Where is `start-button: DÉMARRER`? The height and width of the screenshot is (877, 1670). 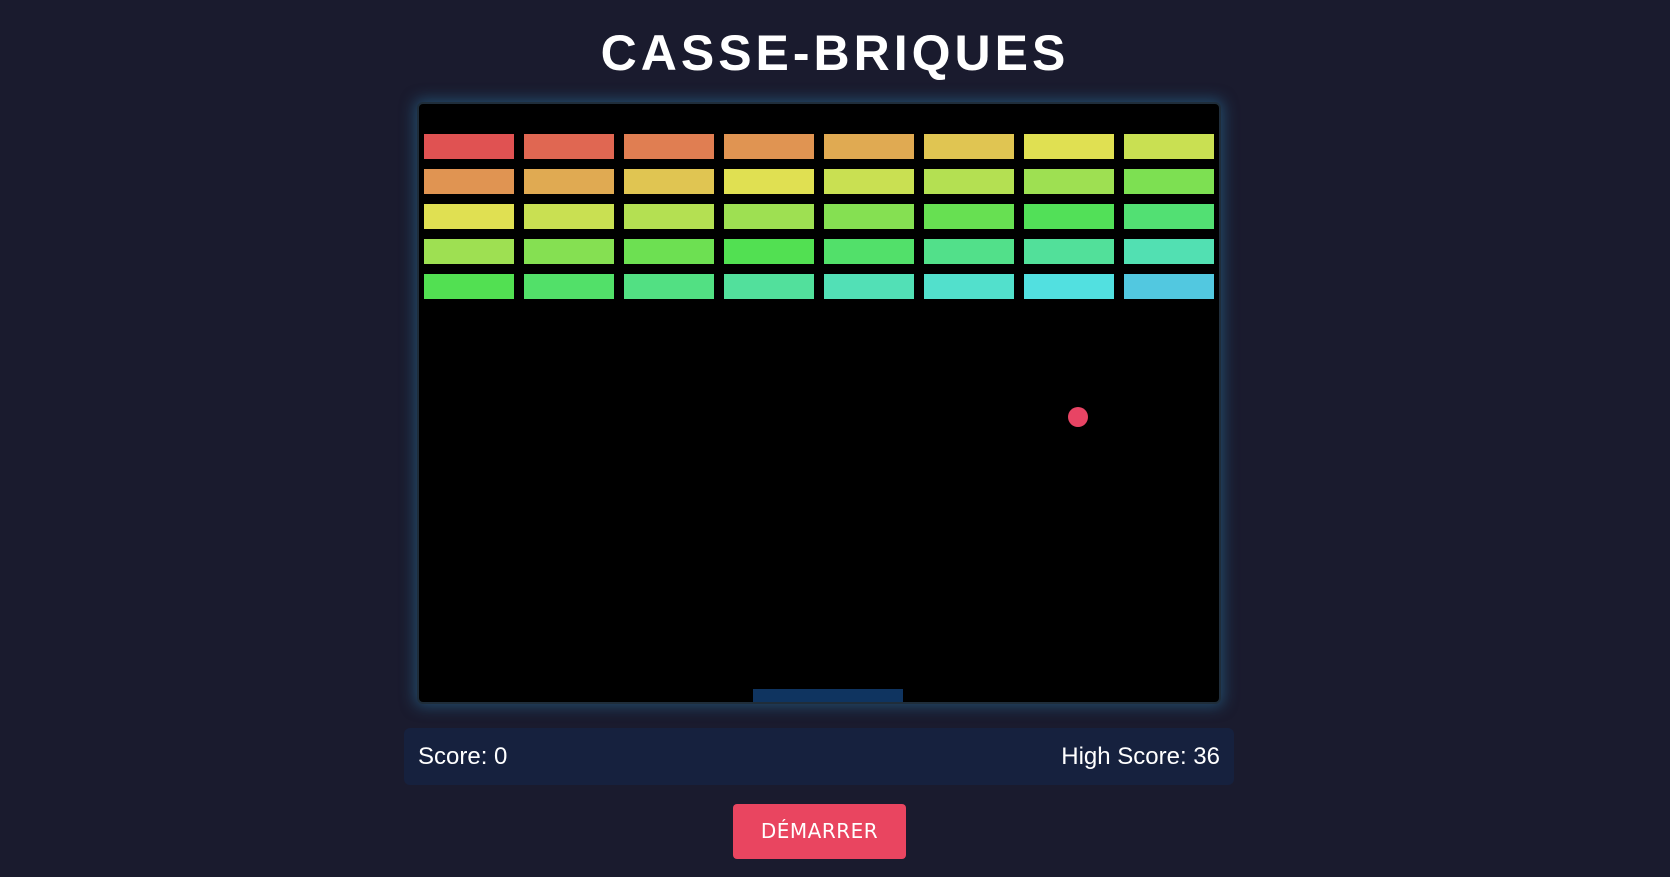
start-button: DÉMARRER is located at coordinates (819, 831).